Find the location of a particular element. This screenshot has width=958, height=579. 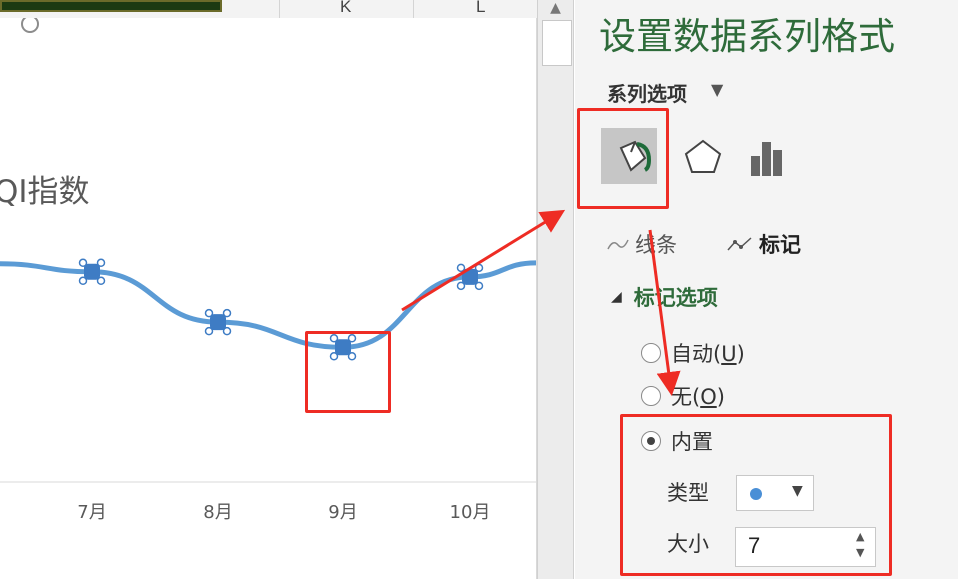

radio-none-label: 无(O) is located at coordinates (698, 397).